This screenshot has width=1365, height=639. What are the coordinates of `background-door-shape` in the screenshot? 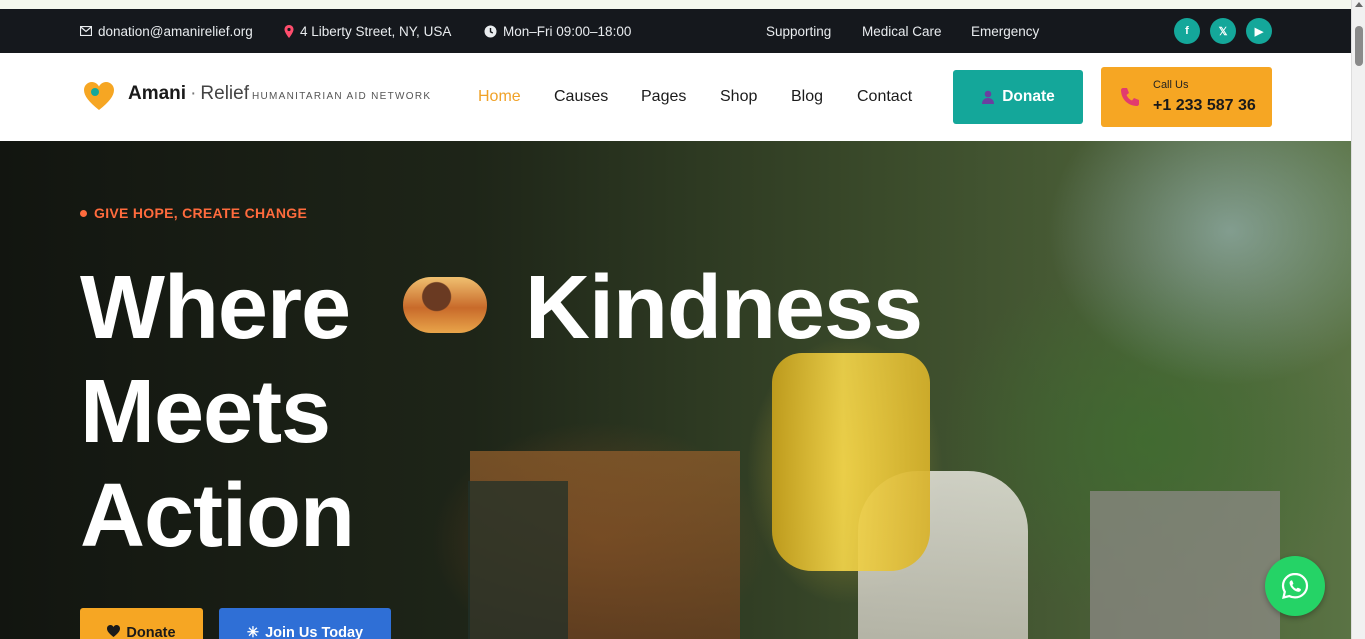 It's located at (518, 560).